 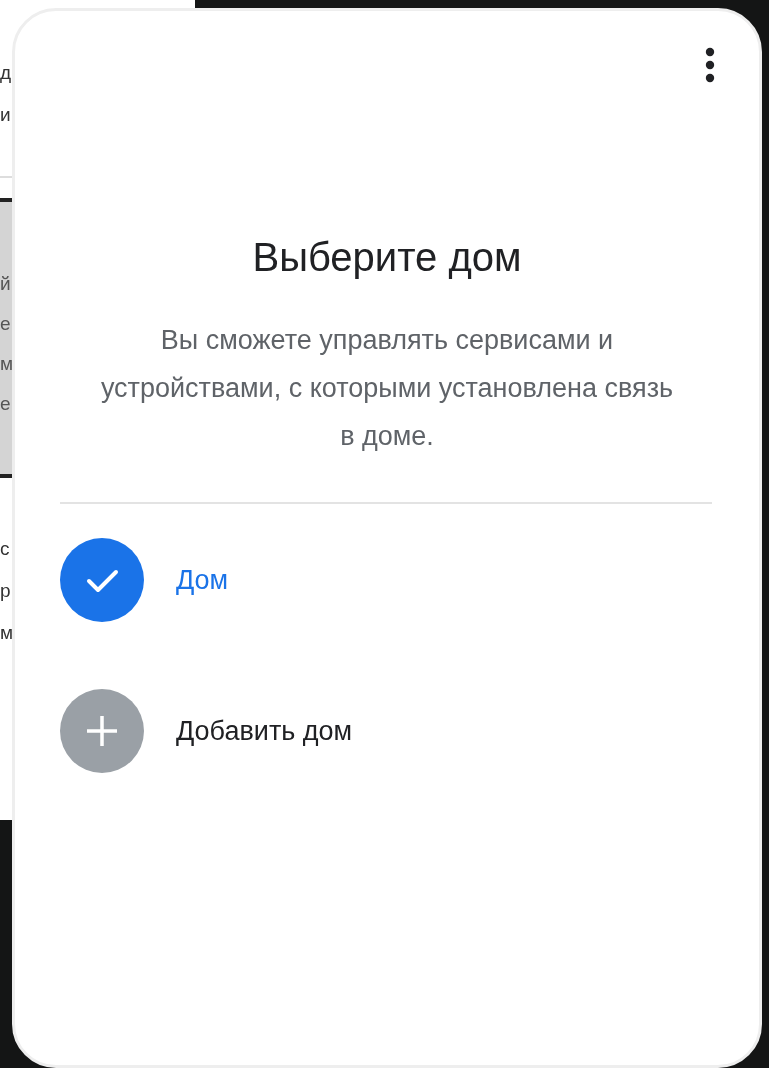 What do you see at coordinates (102, 580) in the screenshot?
I see `check-circle-icon` at bounding box center [102, 580].